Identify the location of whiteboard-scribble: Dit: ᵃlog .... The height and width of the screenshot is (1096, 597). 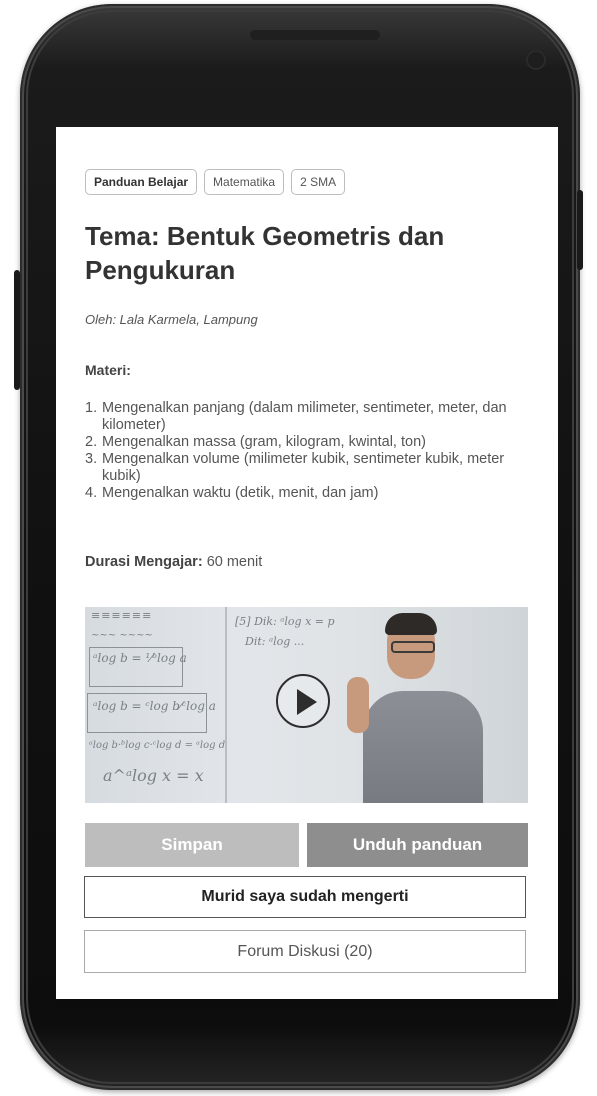
(275, 641).